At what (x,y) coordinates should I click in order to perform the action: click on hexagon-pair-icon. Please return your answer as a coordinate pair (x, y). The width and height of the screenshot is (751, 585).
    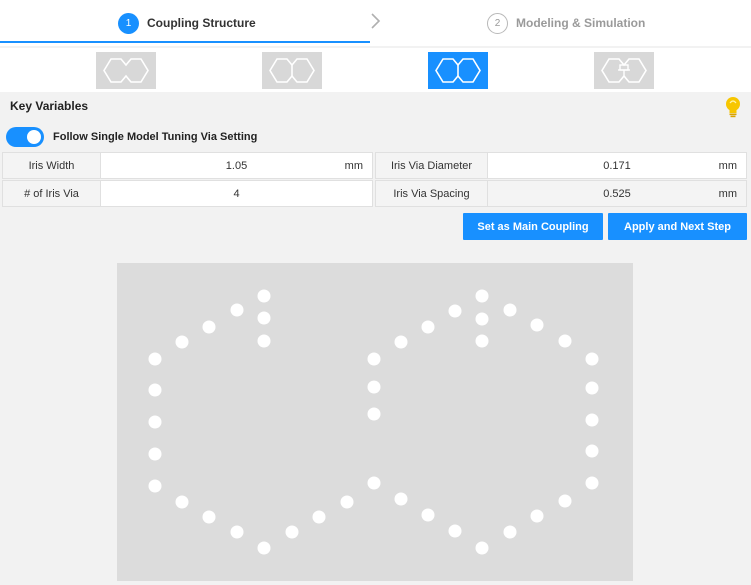
    Looking at the image, I should click on (126, 70).